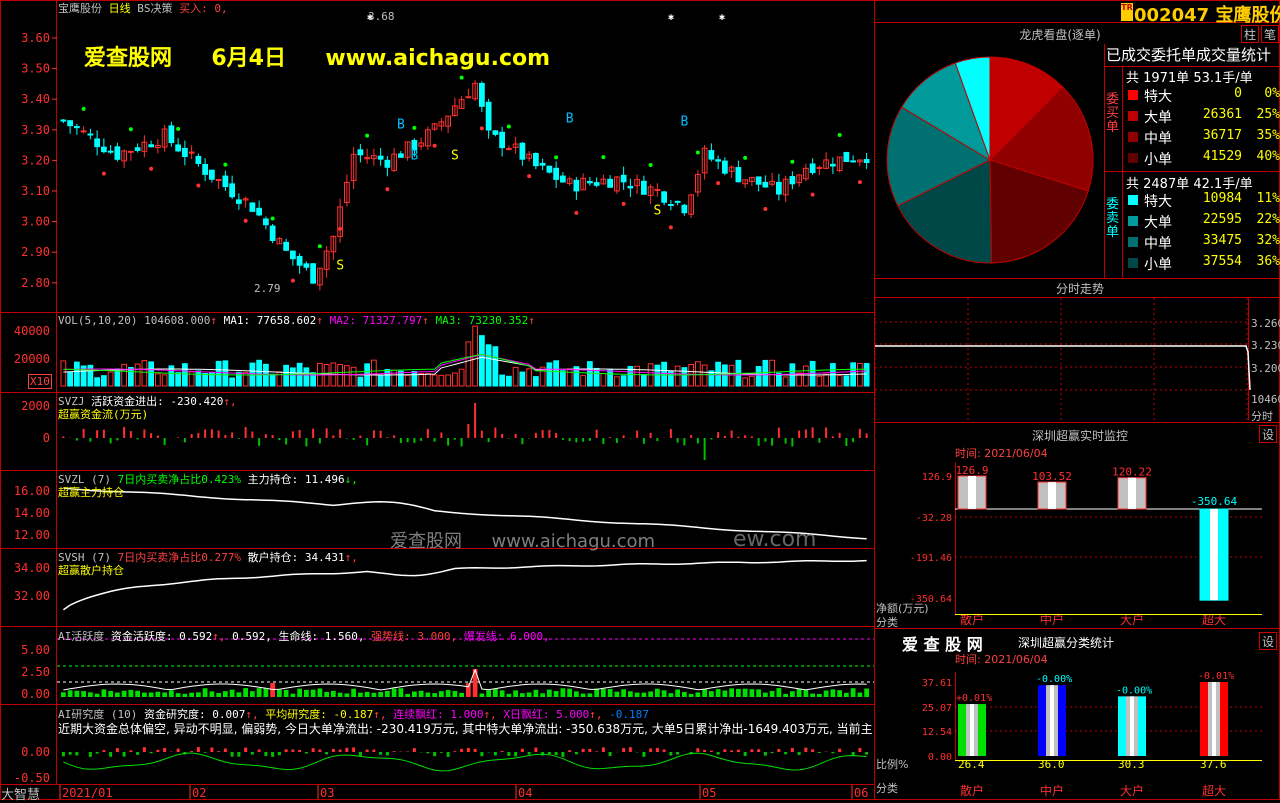 This screenshot has width=1280, height=803. I want to click on price-tick: 2.80, so click(35, 283).